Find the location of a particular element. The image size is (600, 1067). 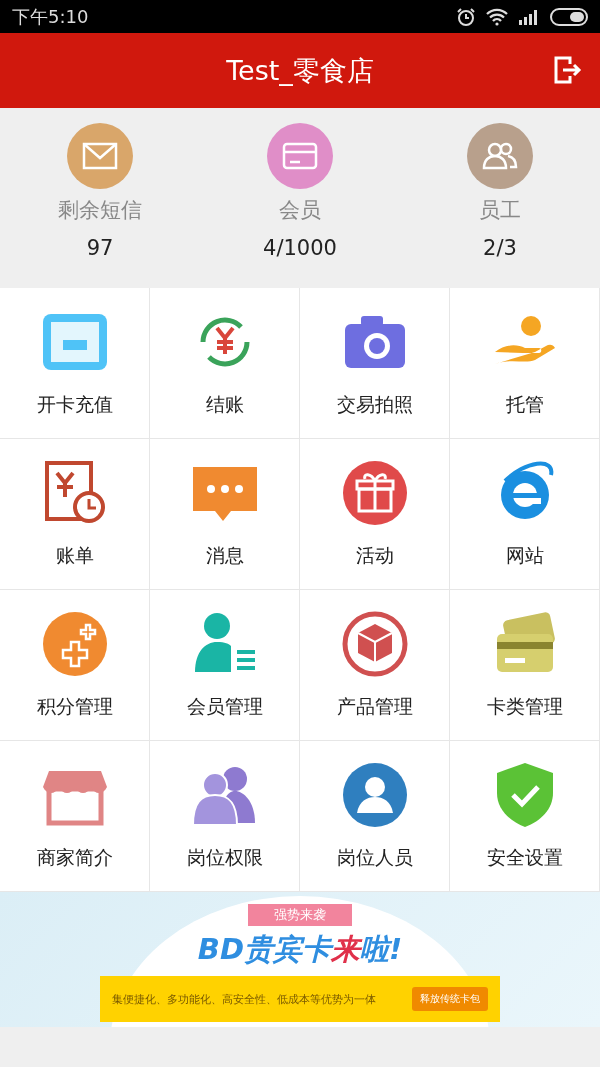

menu-tile: 网站 is located at coordinates (525, 514).